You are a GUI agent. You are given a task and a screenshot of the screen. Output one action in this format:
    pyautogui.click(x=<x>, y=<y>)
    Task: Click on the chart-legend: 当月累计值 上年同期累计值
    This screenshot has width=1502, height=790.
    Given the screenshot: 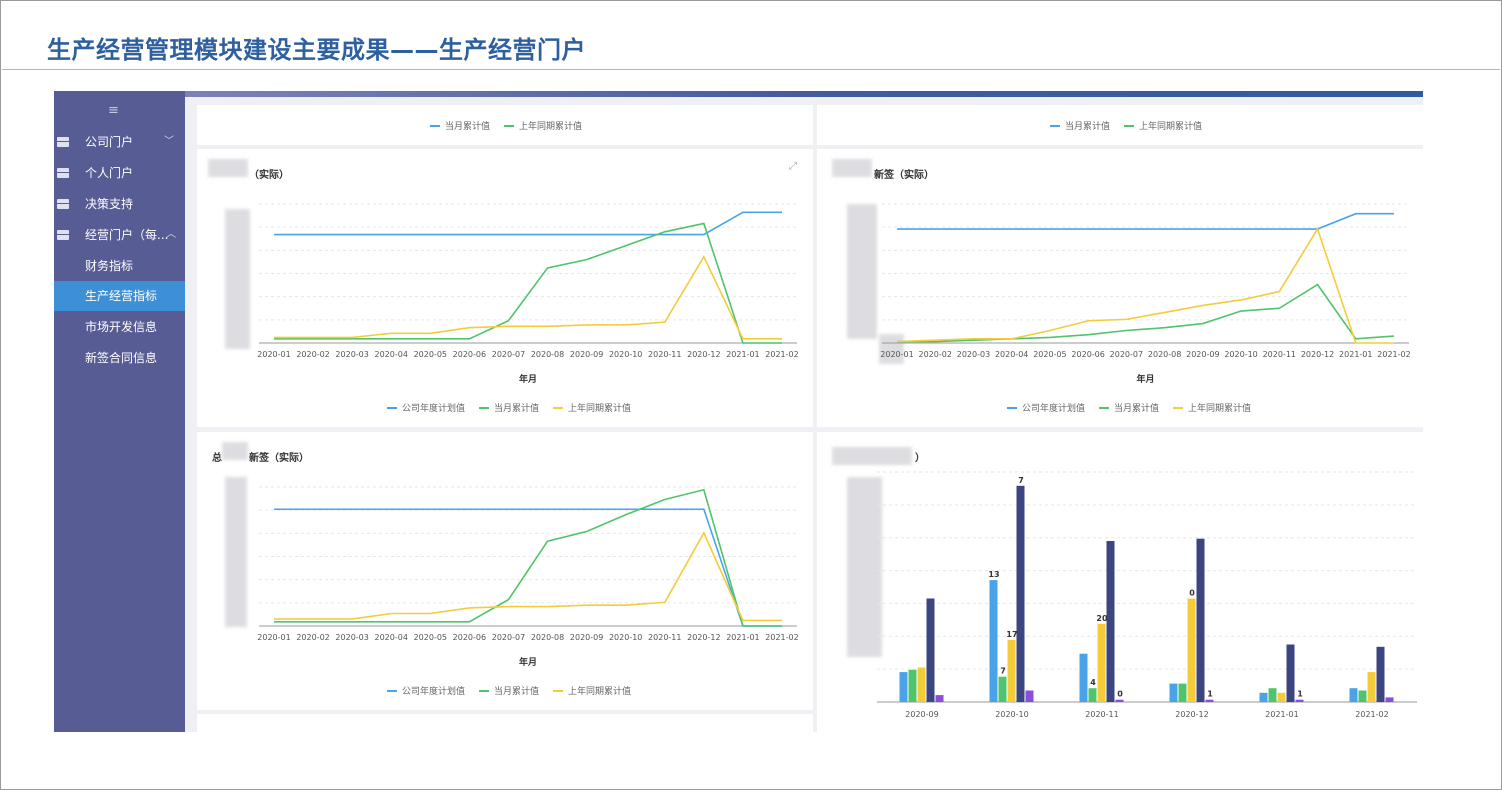 What is the action you would take?
    pyautogui.click(x=506, y=125)
    